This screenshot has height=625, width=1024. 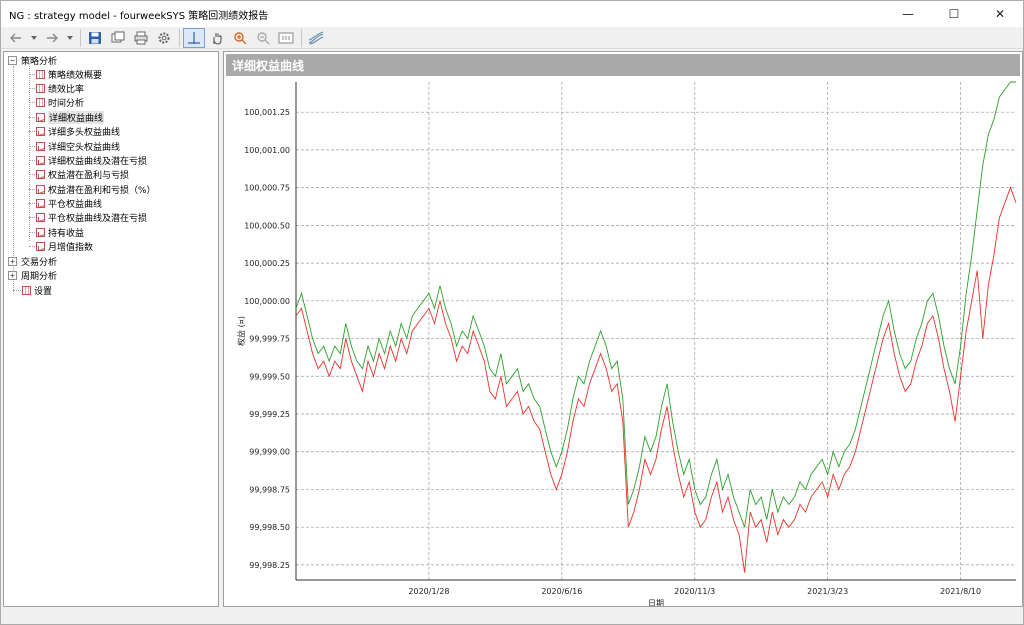 I want to click on tree-item-short-equity-curve: 详细空头权益曲线, so click(x=78, y=146).